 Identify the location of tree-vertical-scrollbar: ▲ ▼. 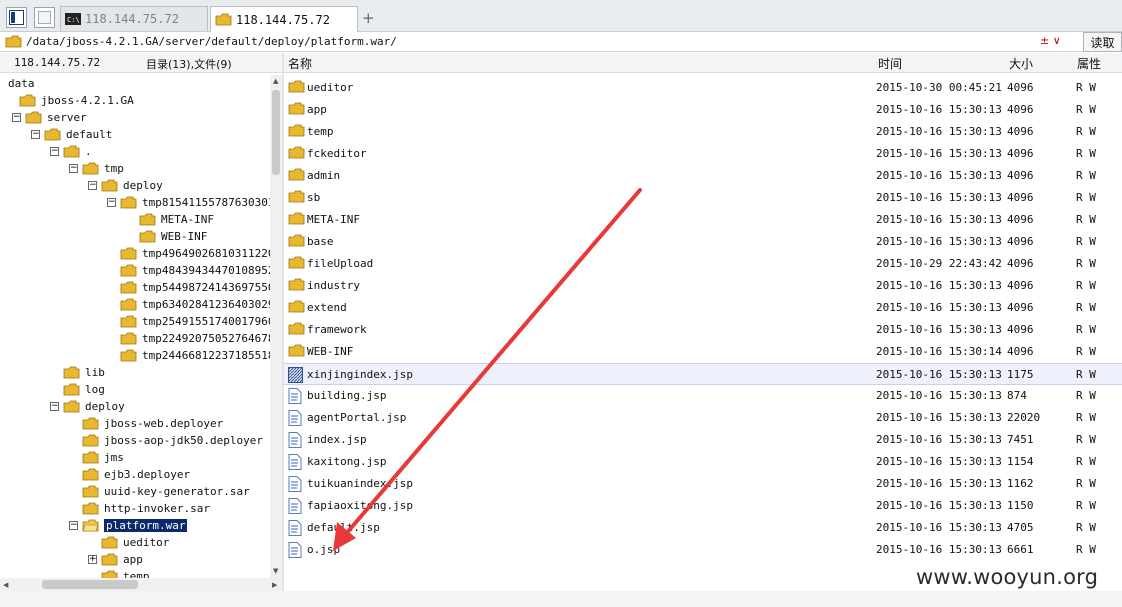
(276, 326).